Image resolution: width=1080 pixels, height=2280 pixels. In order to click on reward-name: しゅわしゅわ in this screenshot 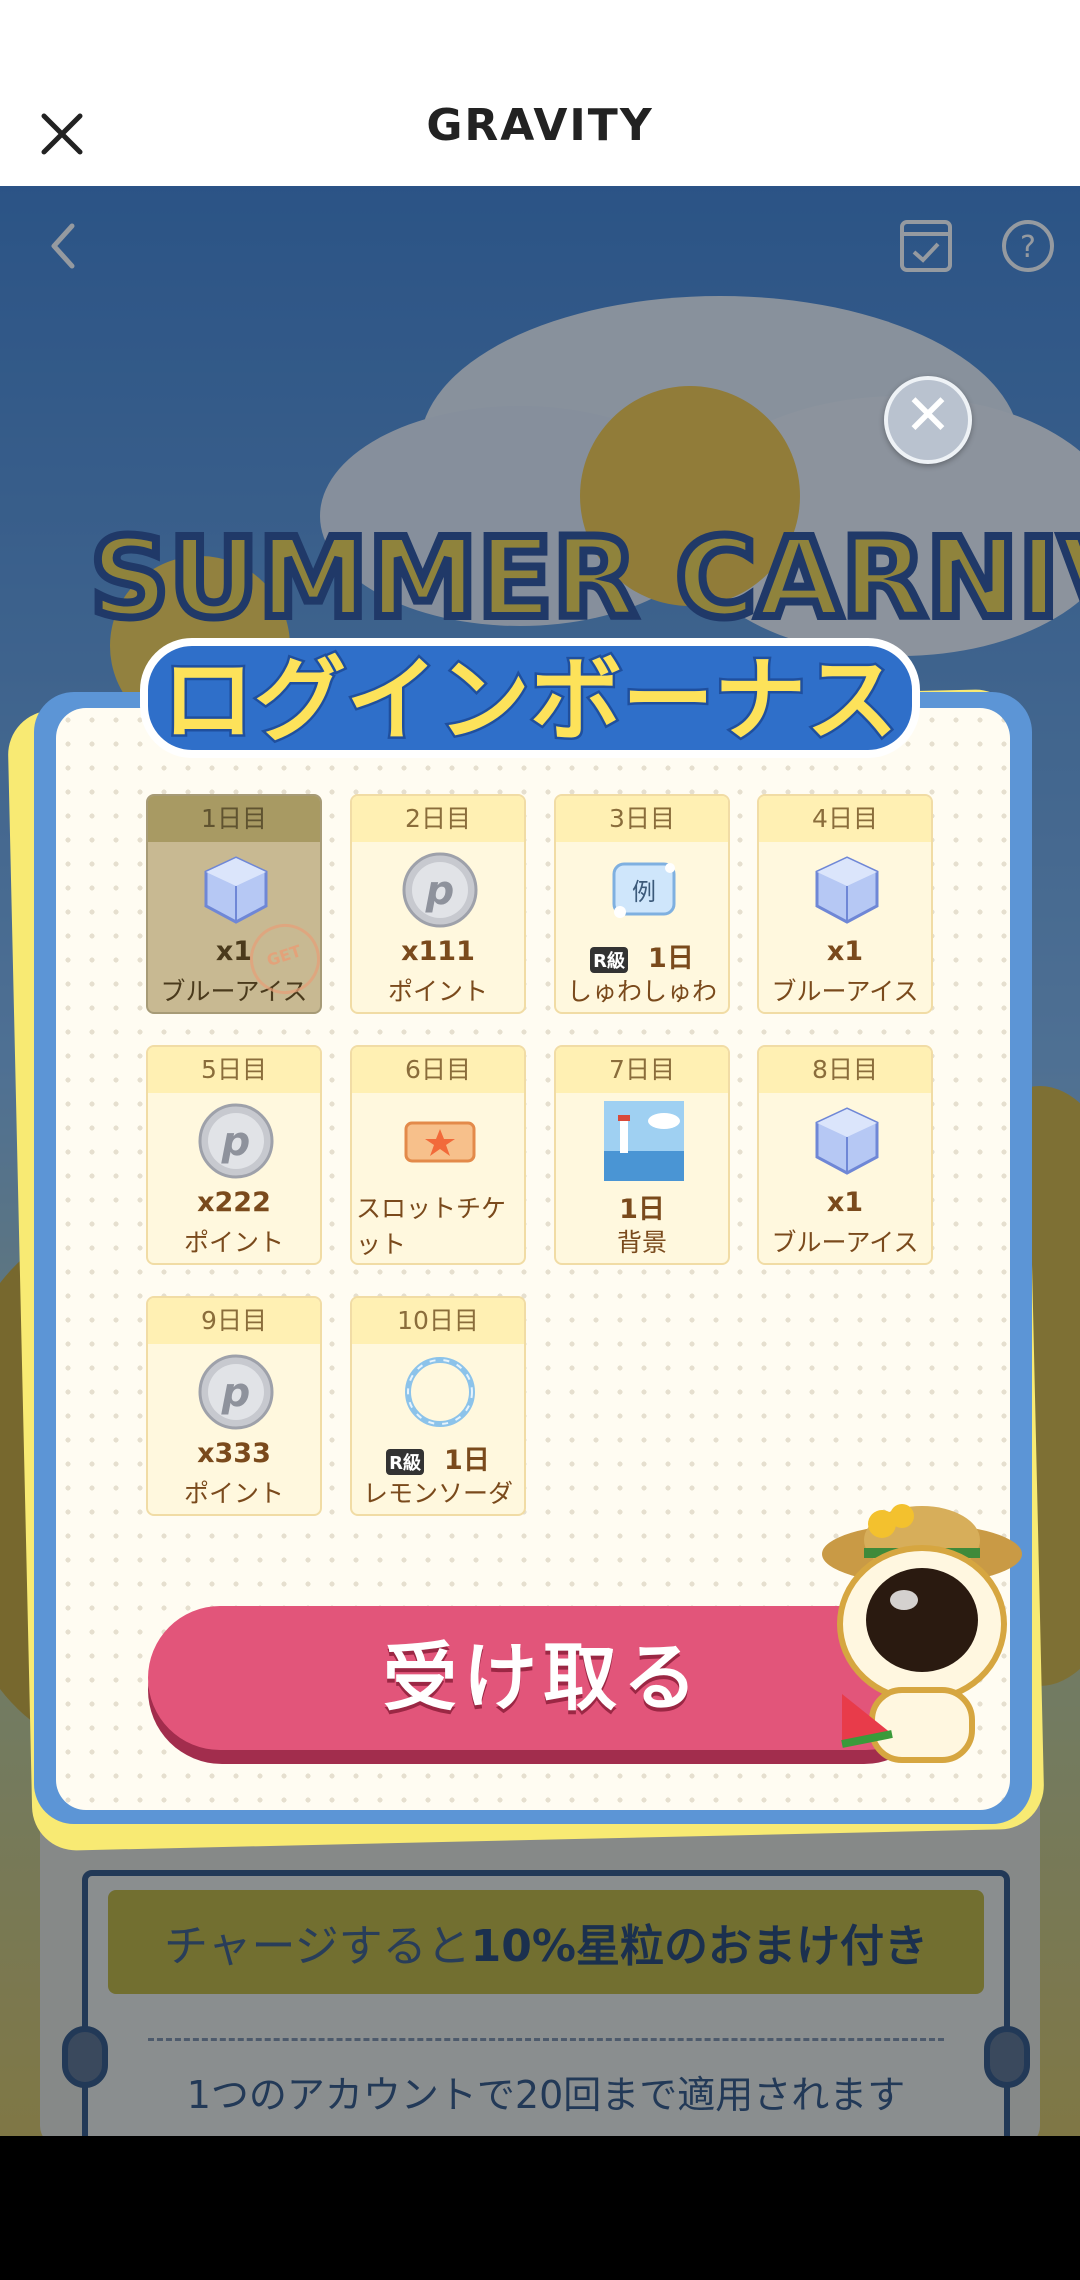, I will do `click(641, 991)`.